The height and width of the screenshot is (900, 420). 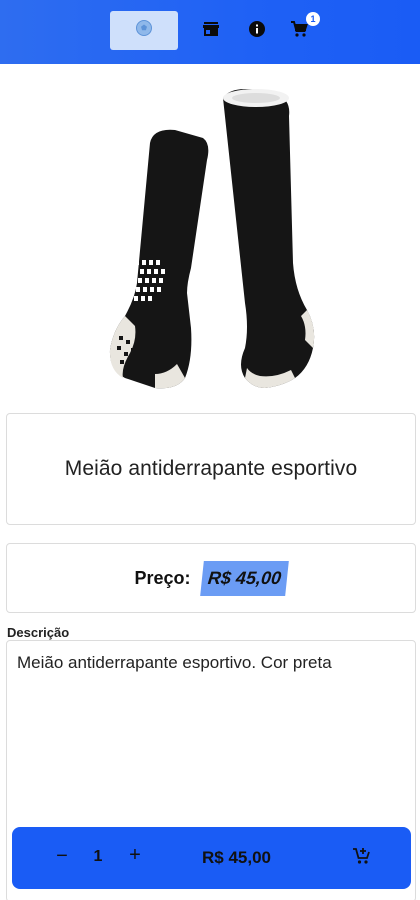 What do you see at coordinates (245, 578) in the screenshot?
I see `price-value: R$ 45,00` at bounding box center [245, 578].